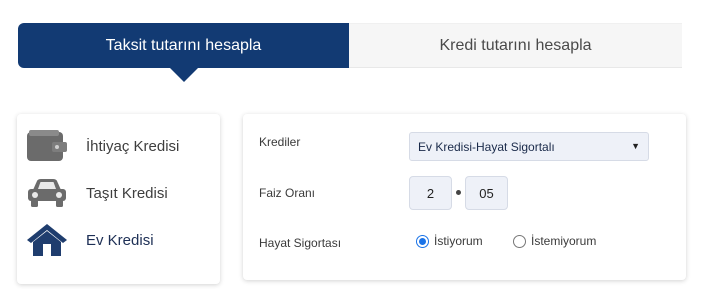  Describe the element at coordinates (458, 192) in the screenshot. I see `decimal-separator` at that location.